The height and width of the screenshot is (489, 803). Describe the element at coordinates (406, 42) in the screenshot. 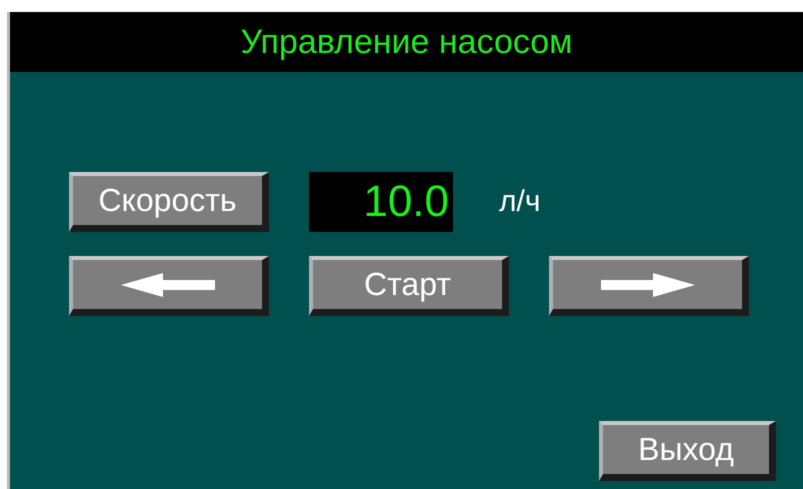

I see `window-title: Управление насосом` at that location.